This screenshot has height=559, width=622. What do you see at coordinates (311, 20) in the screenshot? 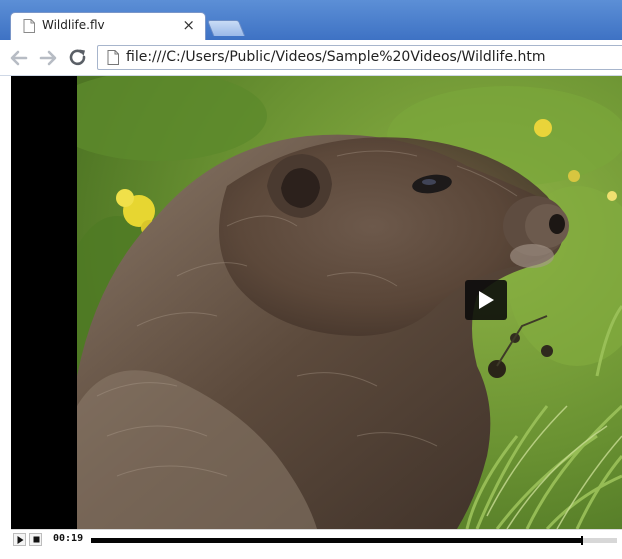
I see `window-titlebar: Wildlife.flv ×` at bounding box center [311, 20].